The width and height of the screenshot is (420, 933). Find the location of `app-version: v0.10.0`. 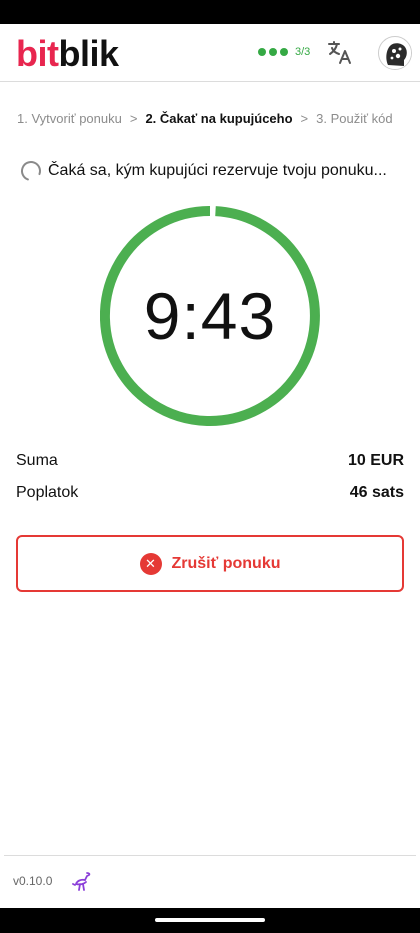

app-version: v0.10.0 is located at coordinates (33, 881).